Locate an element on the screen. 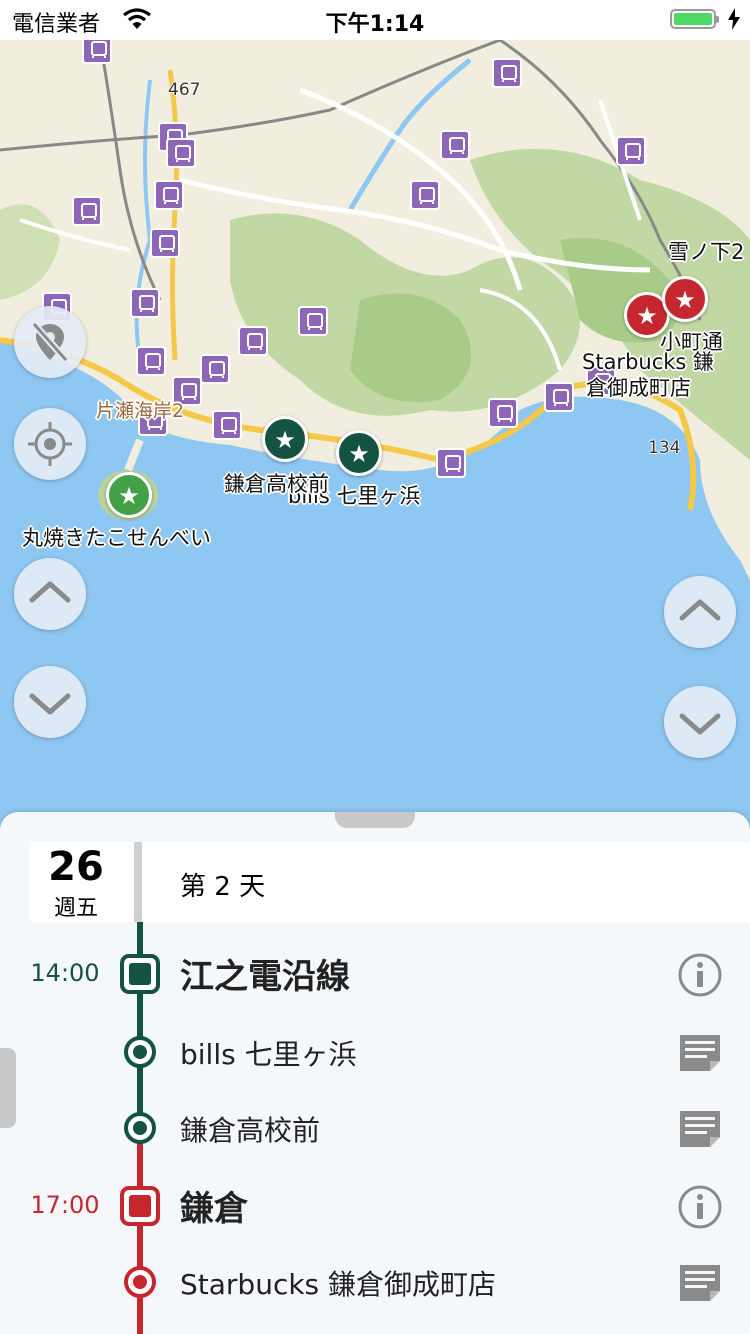 The width and height of the screenshot is (750, 1334). crosshair-icon is located at coordinates (50, 444).